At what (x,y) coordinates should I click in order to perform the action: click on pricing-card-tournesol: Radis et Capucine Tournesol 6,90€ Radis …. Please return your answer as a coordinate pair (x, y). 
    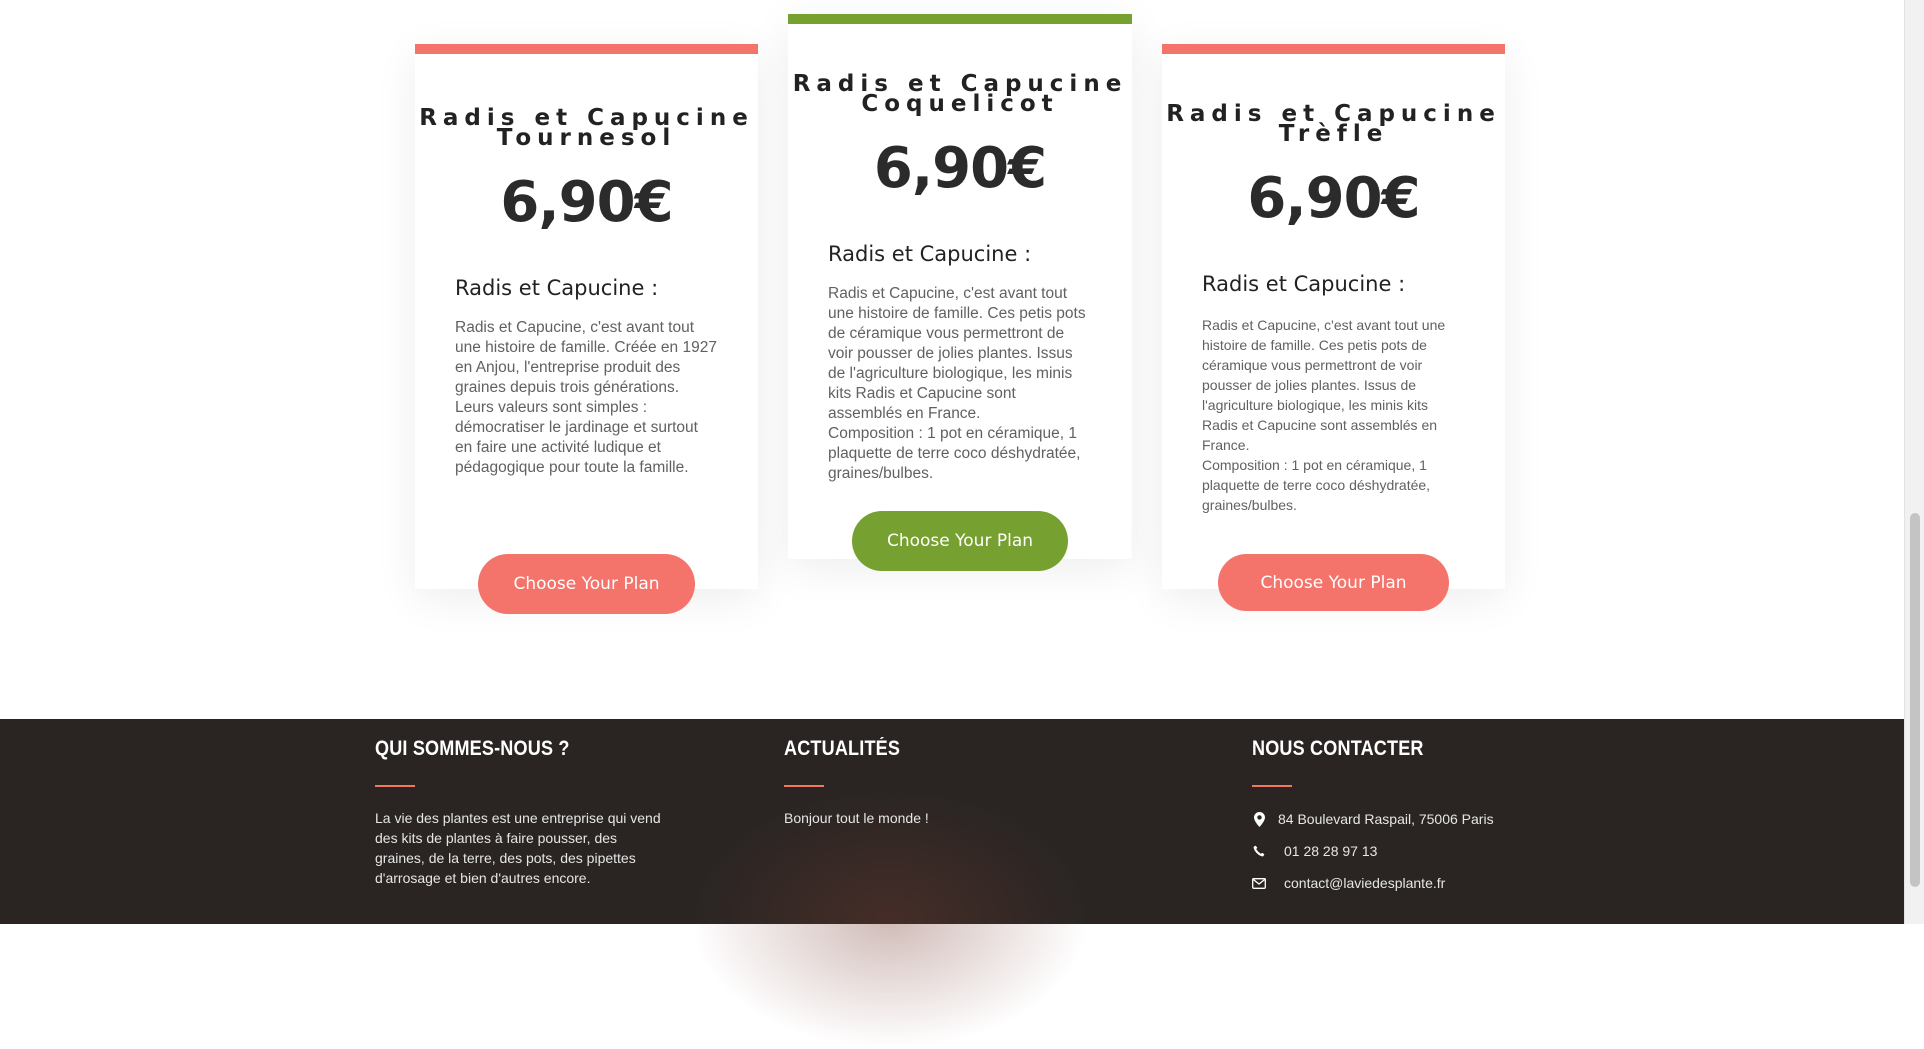
    Looking at the image, I should click on (586, 316).